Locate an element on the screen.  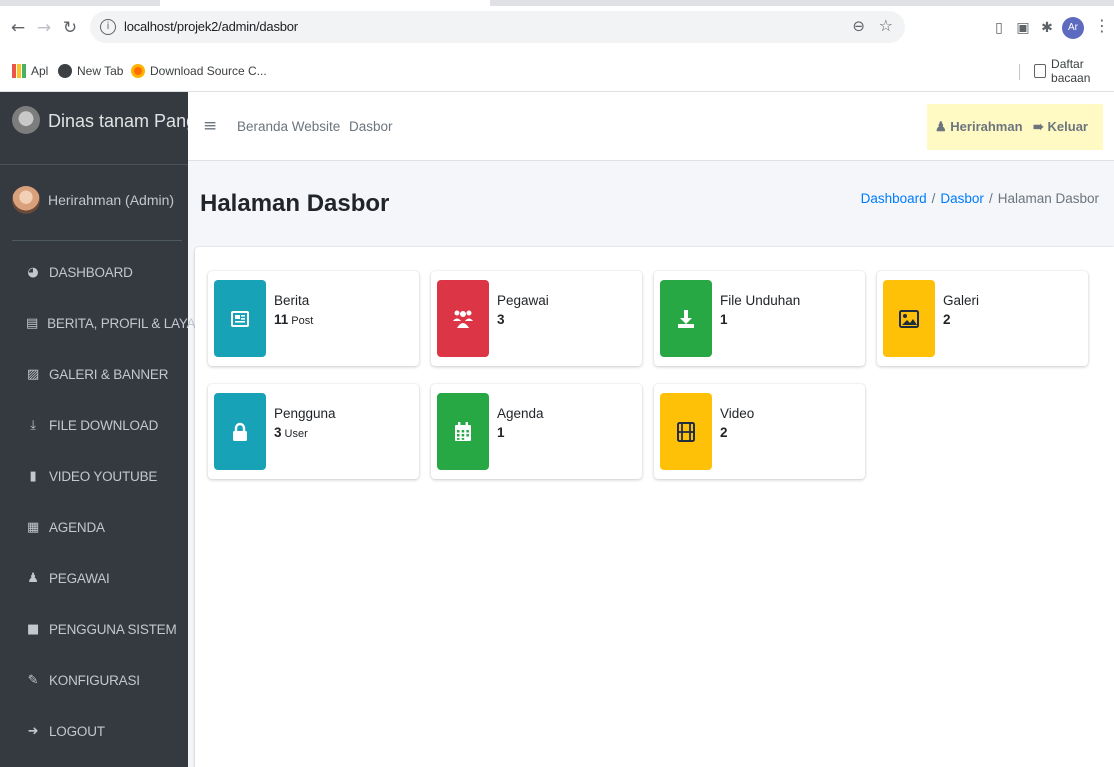
calendar-icon: ▦ is located at coordinates (33, 527).